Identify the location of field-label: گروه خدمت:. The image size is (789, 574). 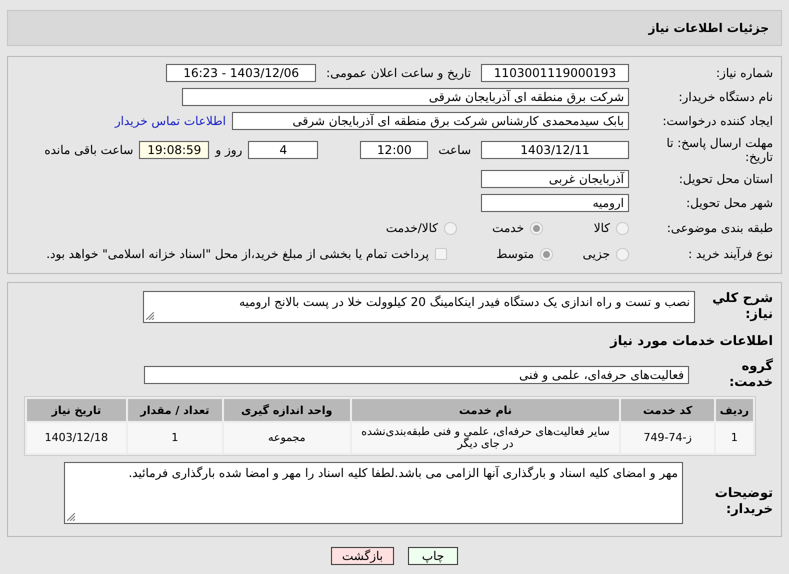
(750, 374).